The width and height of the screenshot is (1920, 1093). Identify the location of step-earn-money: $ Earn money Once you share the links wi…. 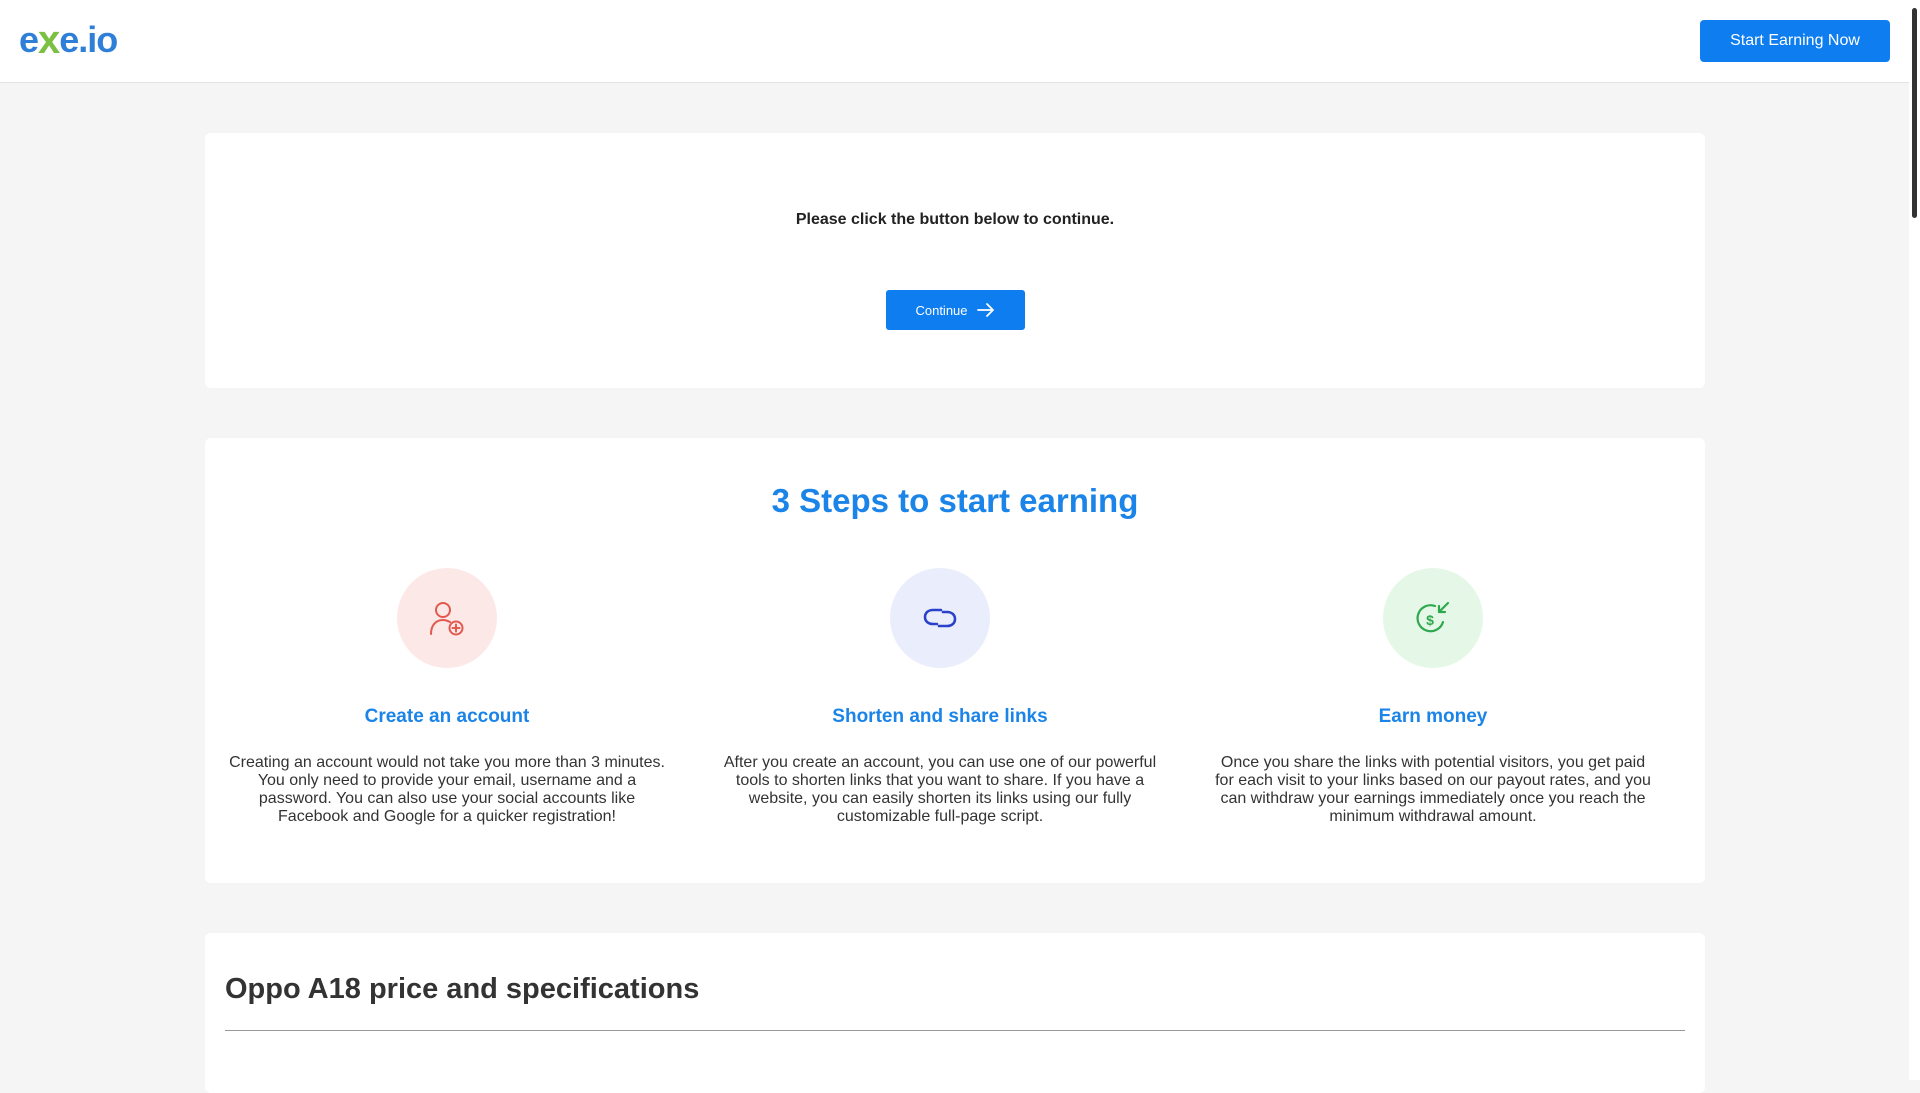
(1433, 697).